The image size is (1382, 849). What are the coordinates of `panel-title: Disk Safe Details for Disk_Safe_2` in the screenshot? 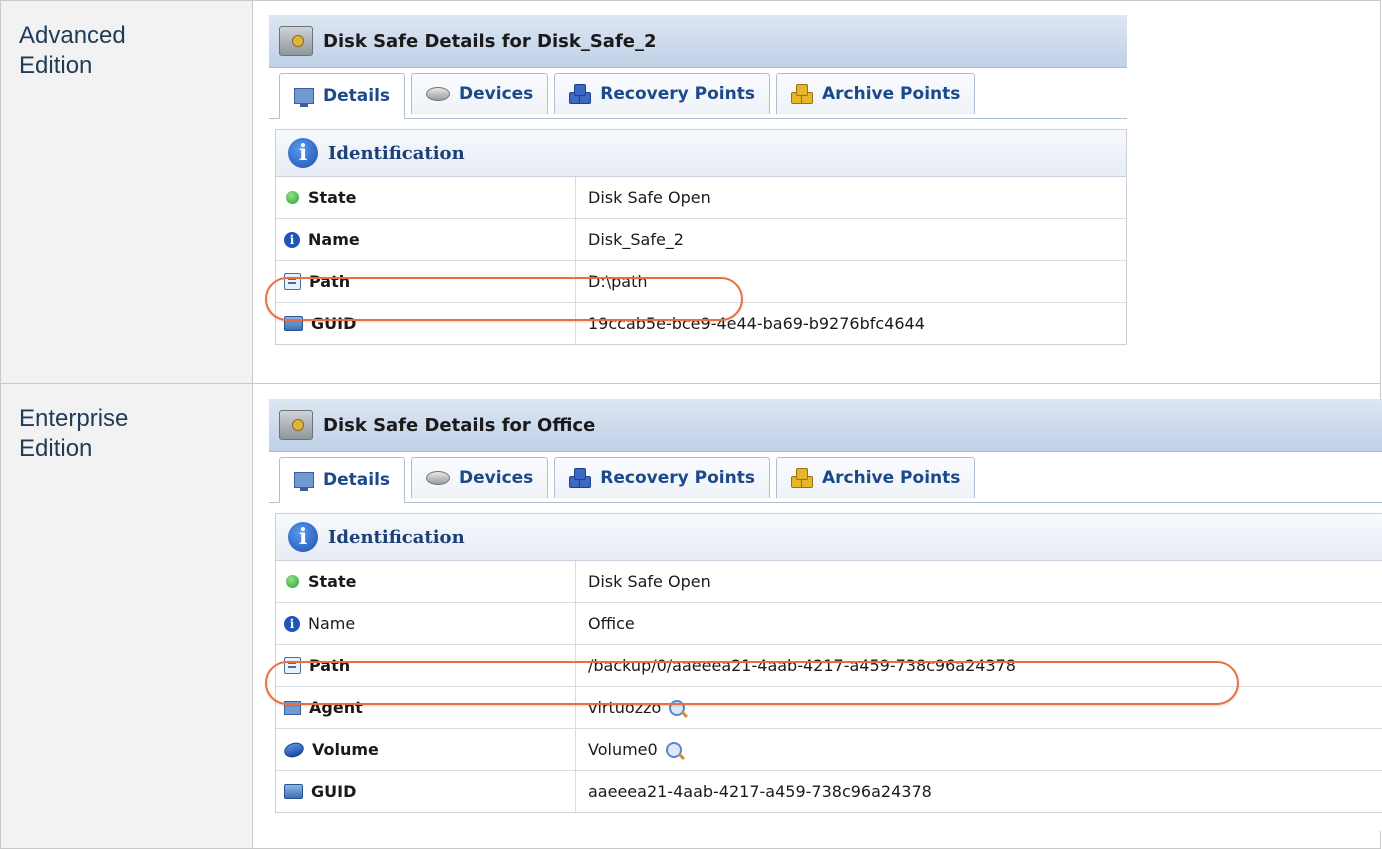 It's located at (490, 41).